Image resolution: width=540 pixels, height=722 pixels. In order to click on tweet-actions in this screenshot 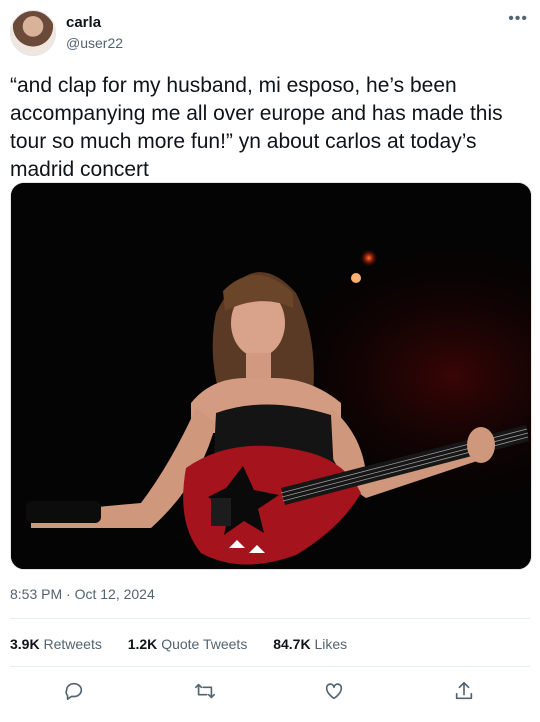, I will do `click(270, 693)`.